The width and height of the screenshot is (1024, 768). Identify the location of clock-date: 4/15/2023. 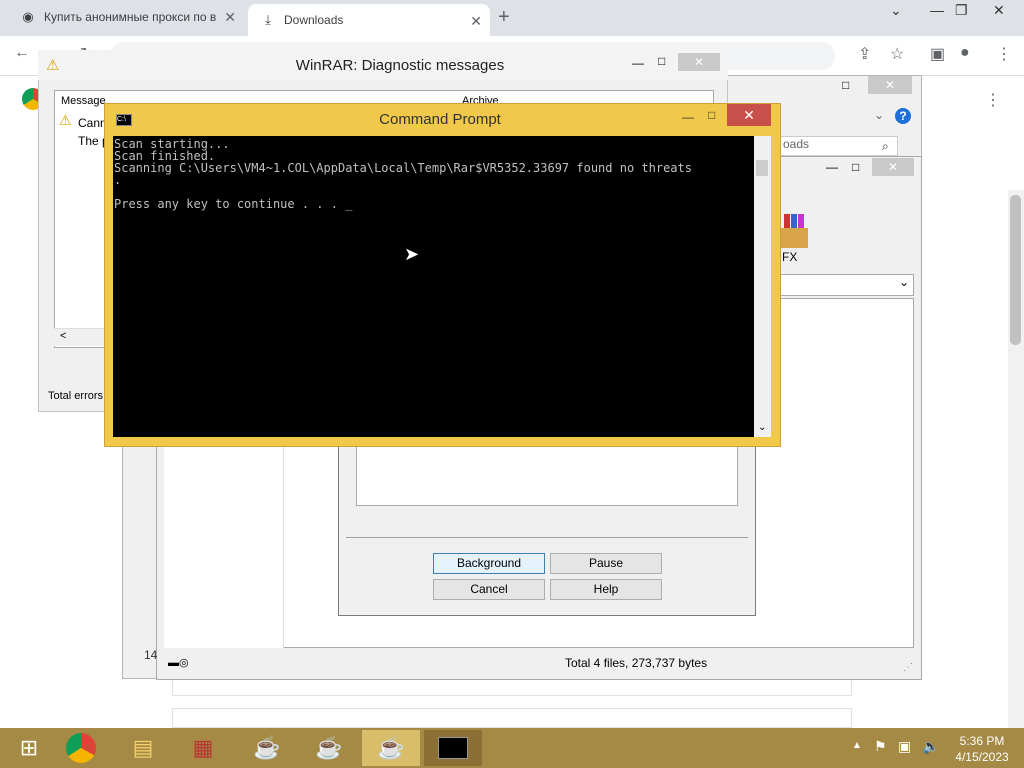
(982, 757).